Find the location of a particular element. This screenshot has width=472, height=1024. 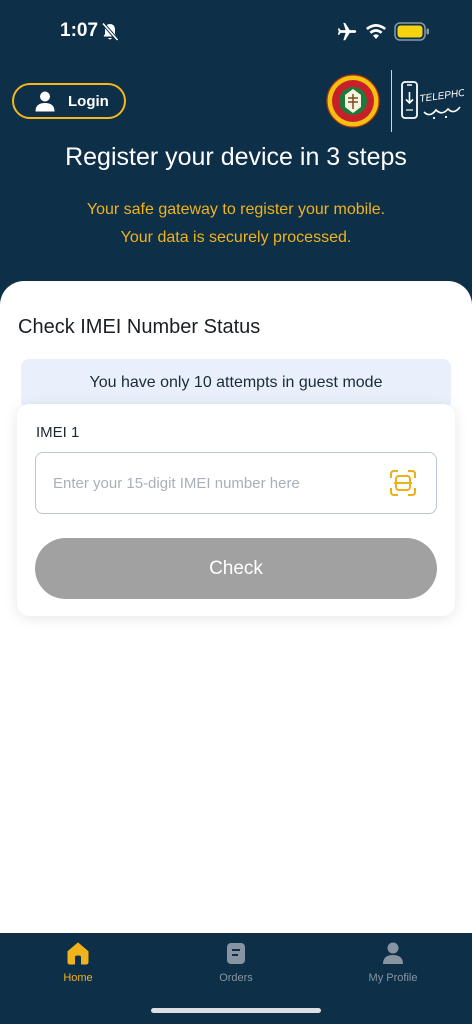

logo-divider is located at coordinates (391, 101).